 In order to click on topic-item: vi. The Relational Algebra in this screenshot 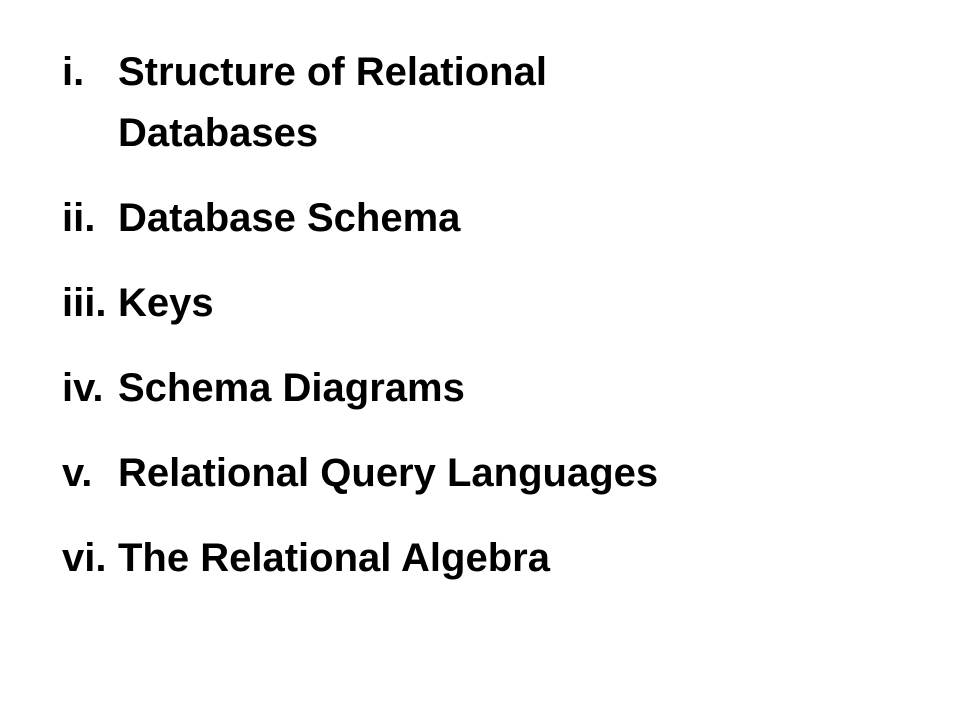, I will do `click(492, 558)`.